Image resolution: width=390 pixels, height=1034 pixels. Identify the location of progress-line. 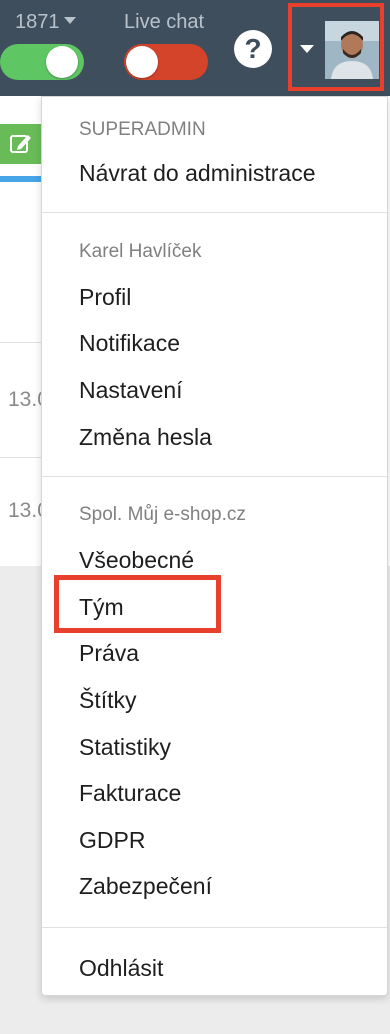
(21, 179).